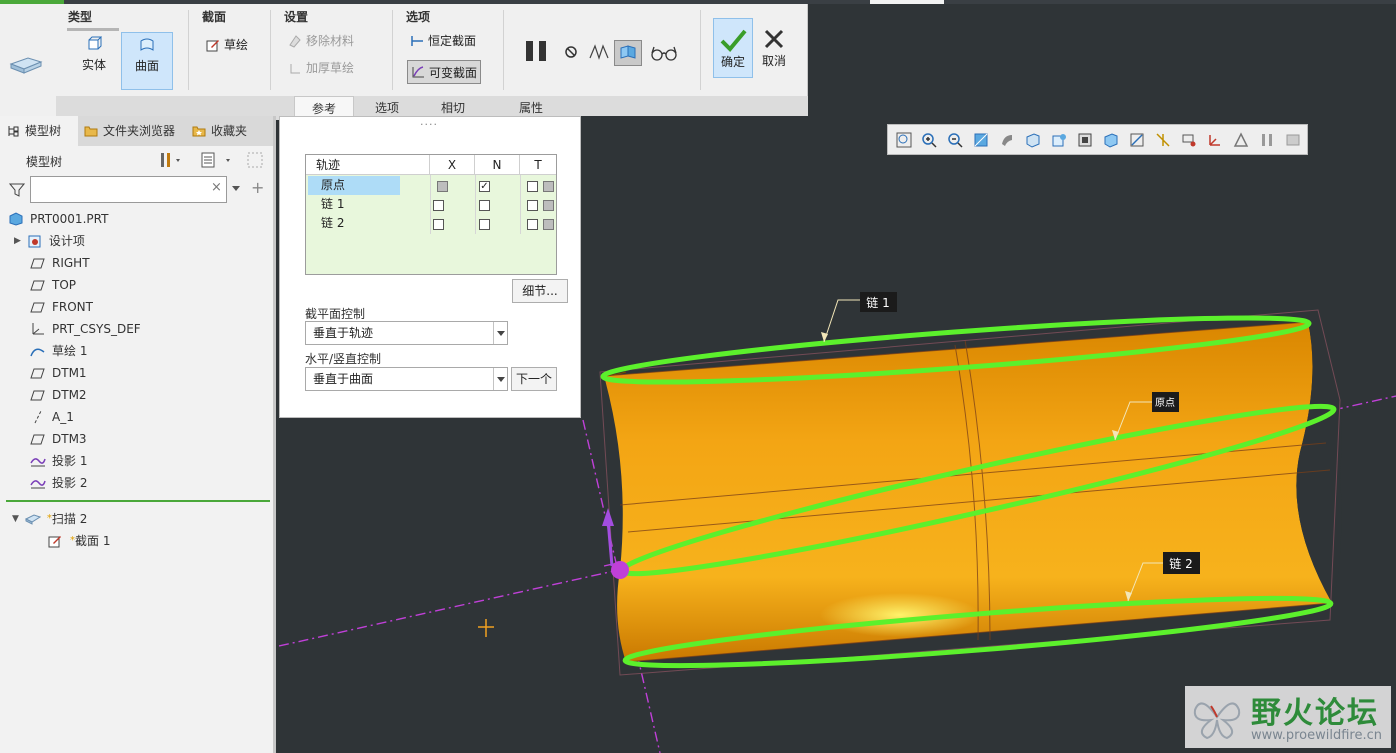 The image size is (1396, 753). I want to click on remove-material-button: 移除材料, so click(321, 40).